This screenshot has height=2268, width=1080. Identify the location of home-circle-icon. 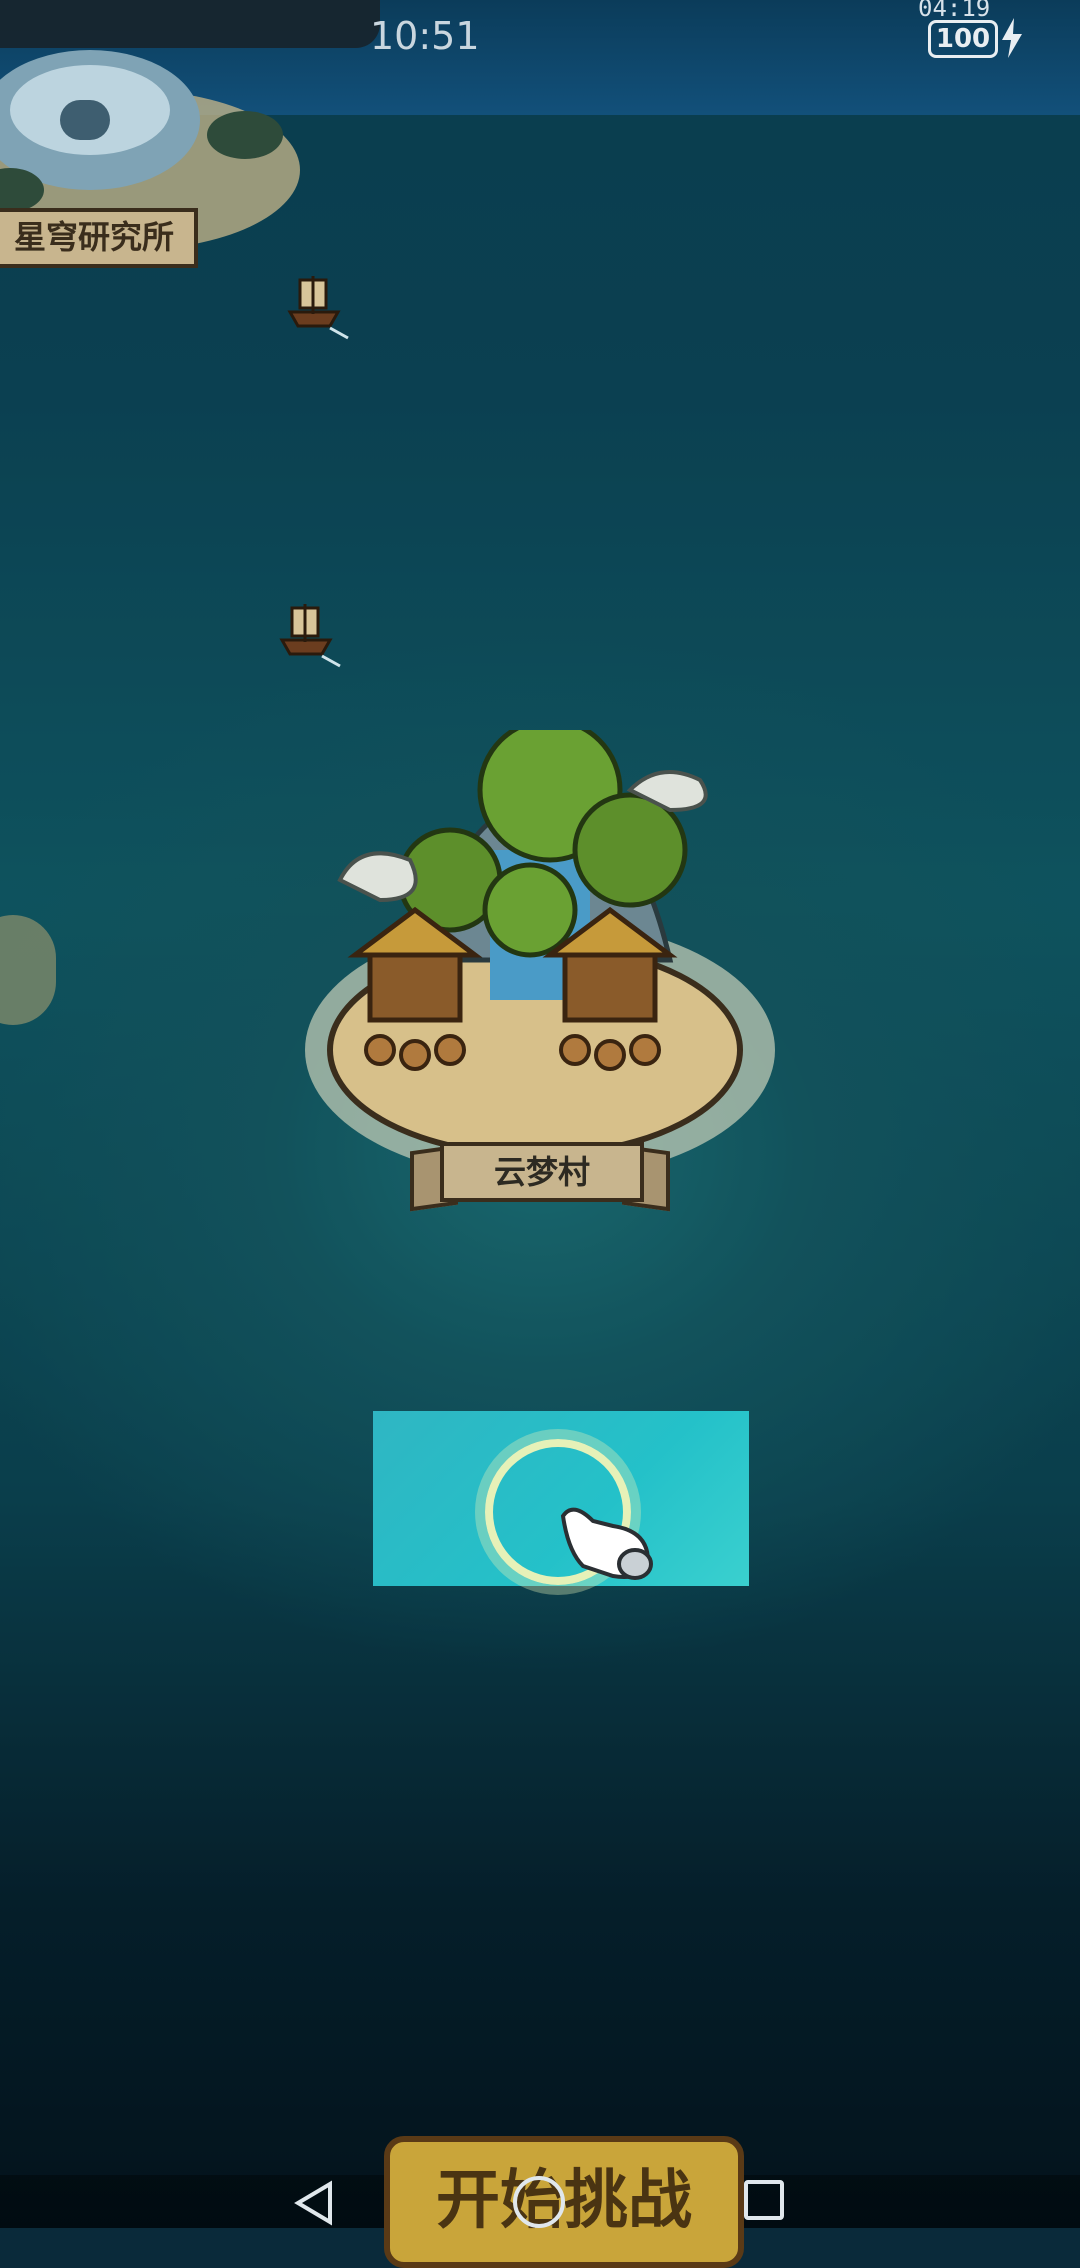
(539, 2202).